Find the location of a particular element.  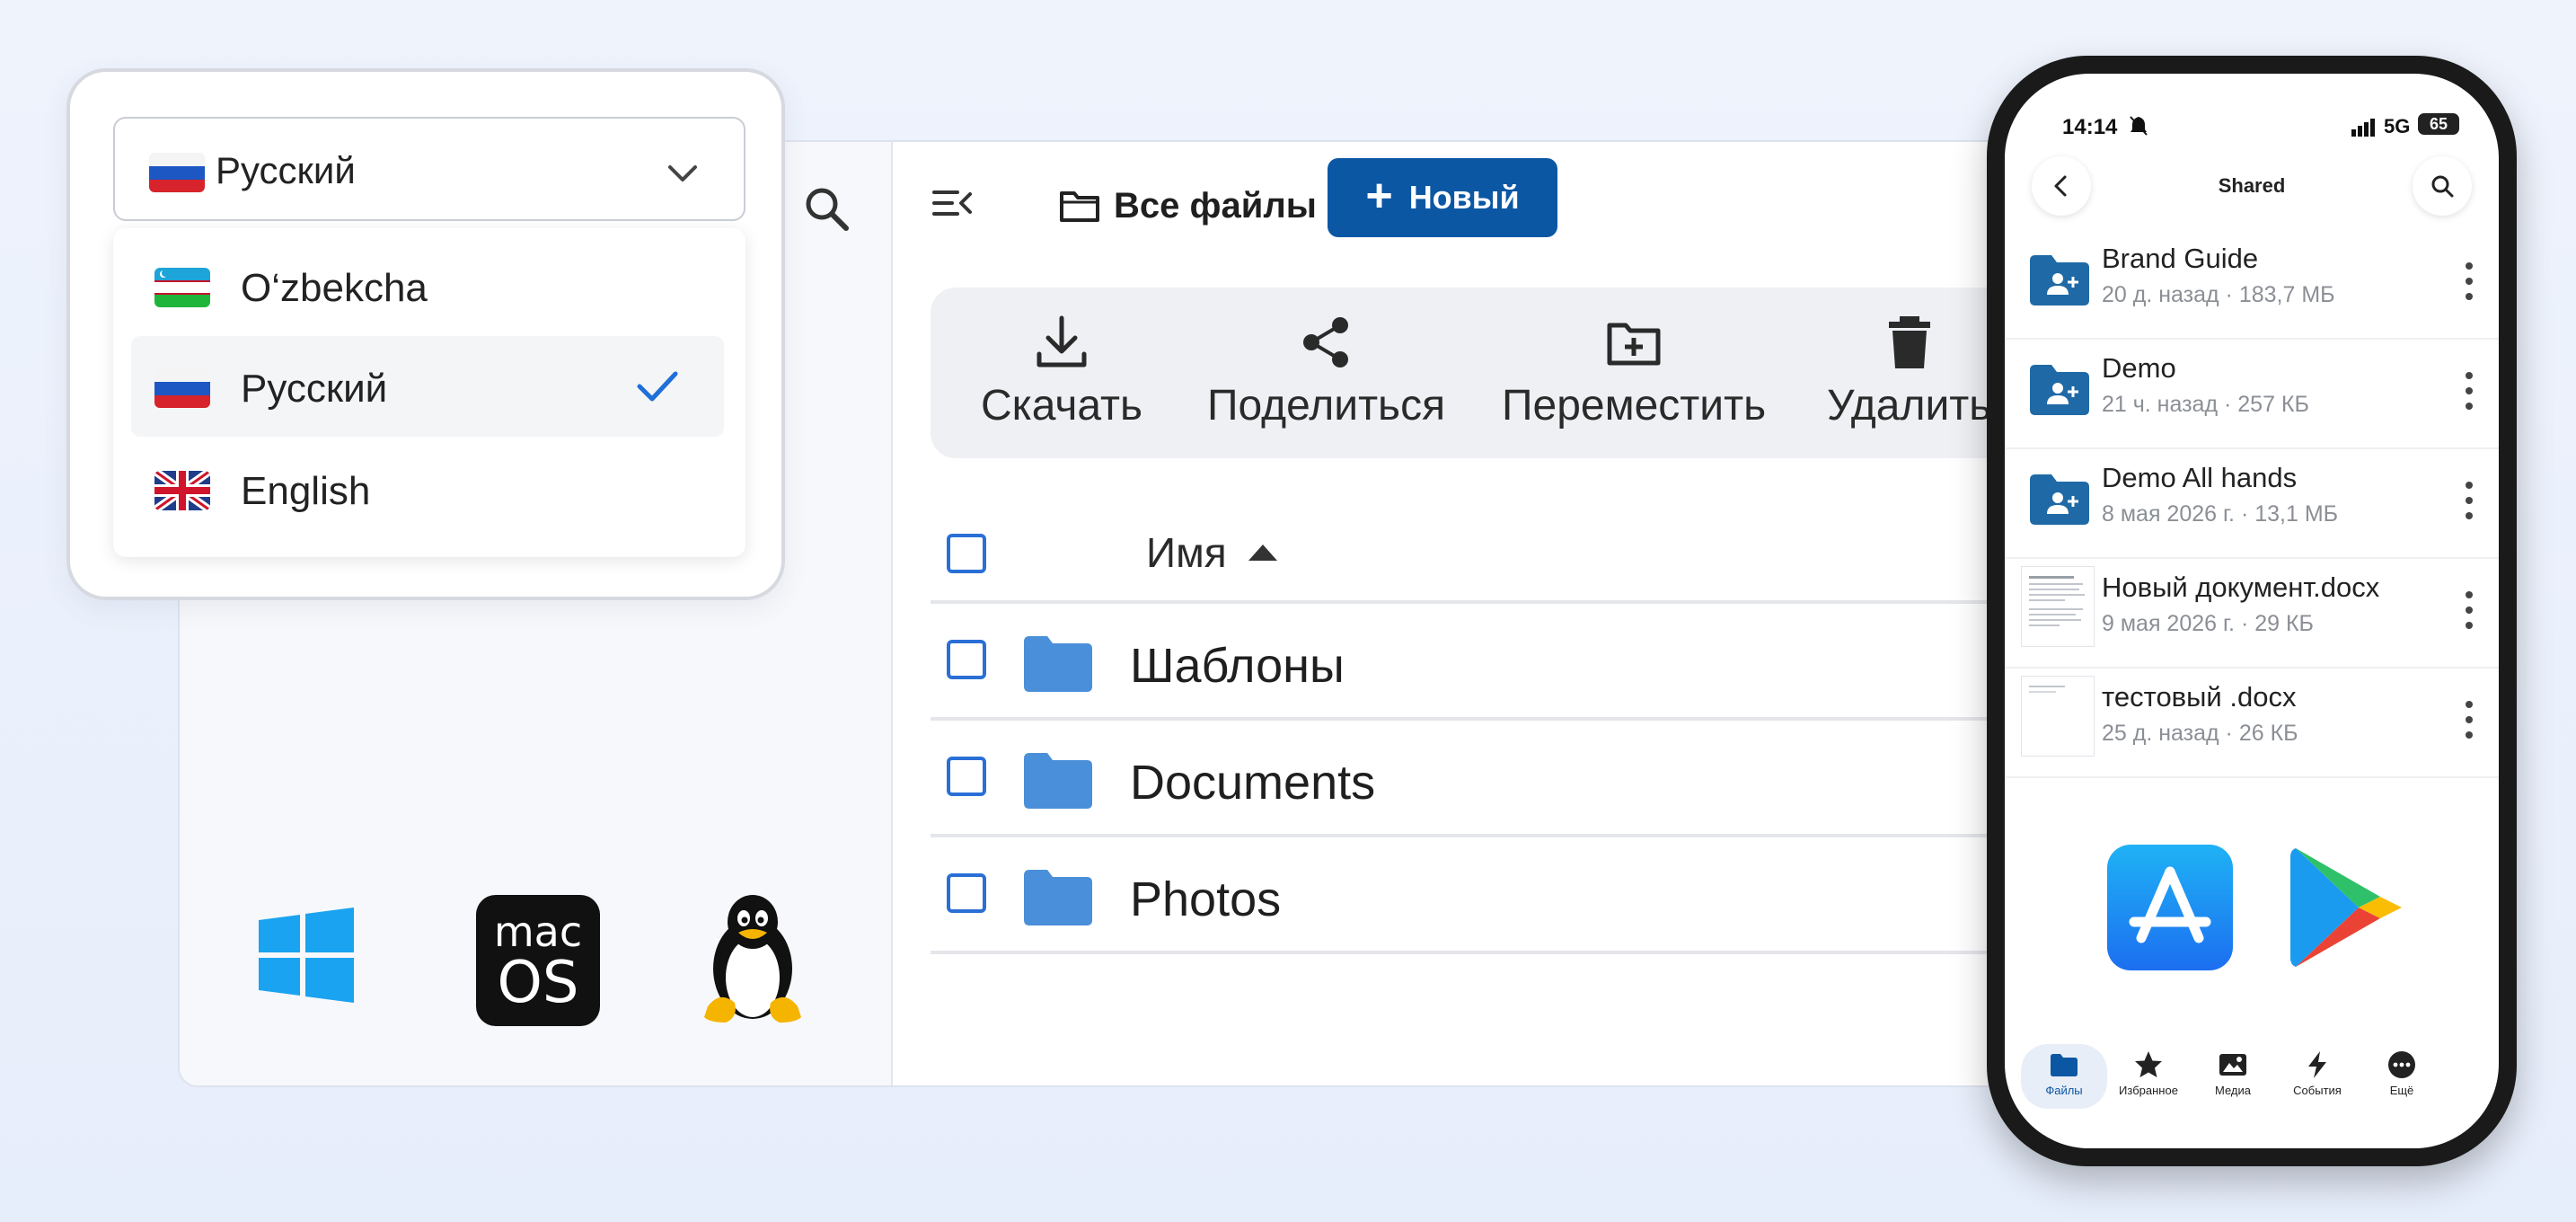

language-option-label: Русский is located at coordinates (314, 389).